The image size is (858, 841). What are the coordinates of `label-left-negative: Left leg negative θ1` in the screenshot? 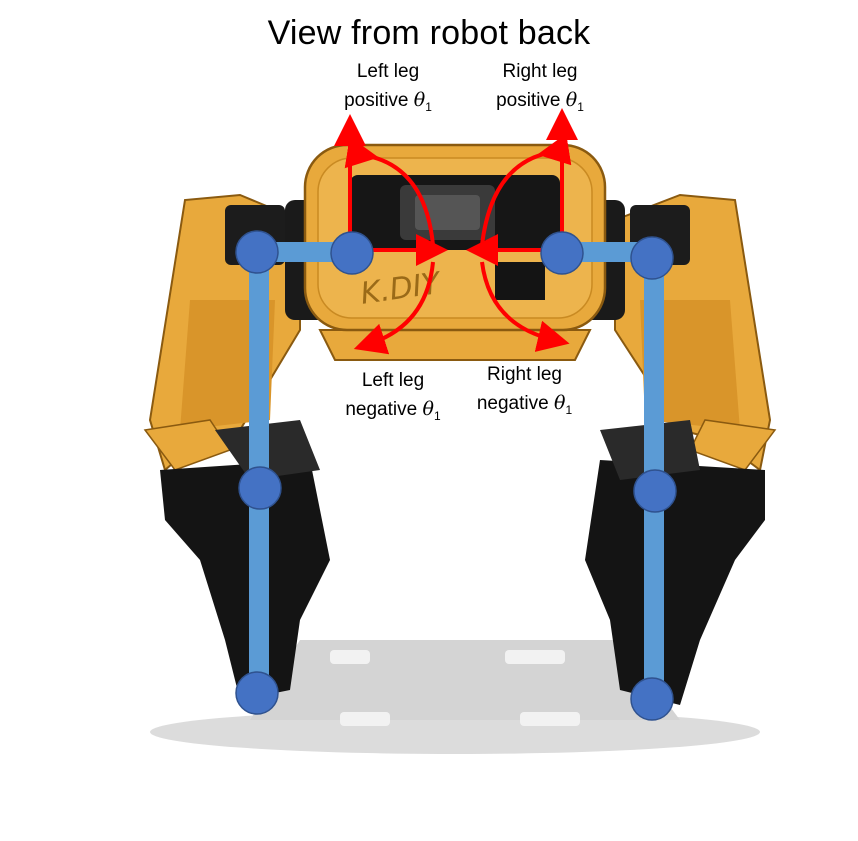 It's located at (393, 398).